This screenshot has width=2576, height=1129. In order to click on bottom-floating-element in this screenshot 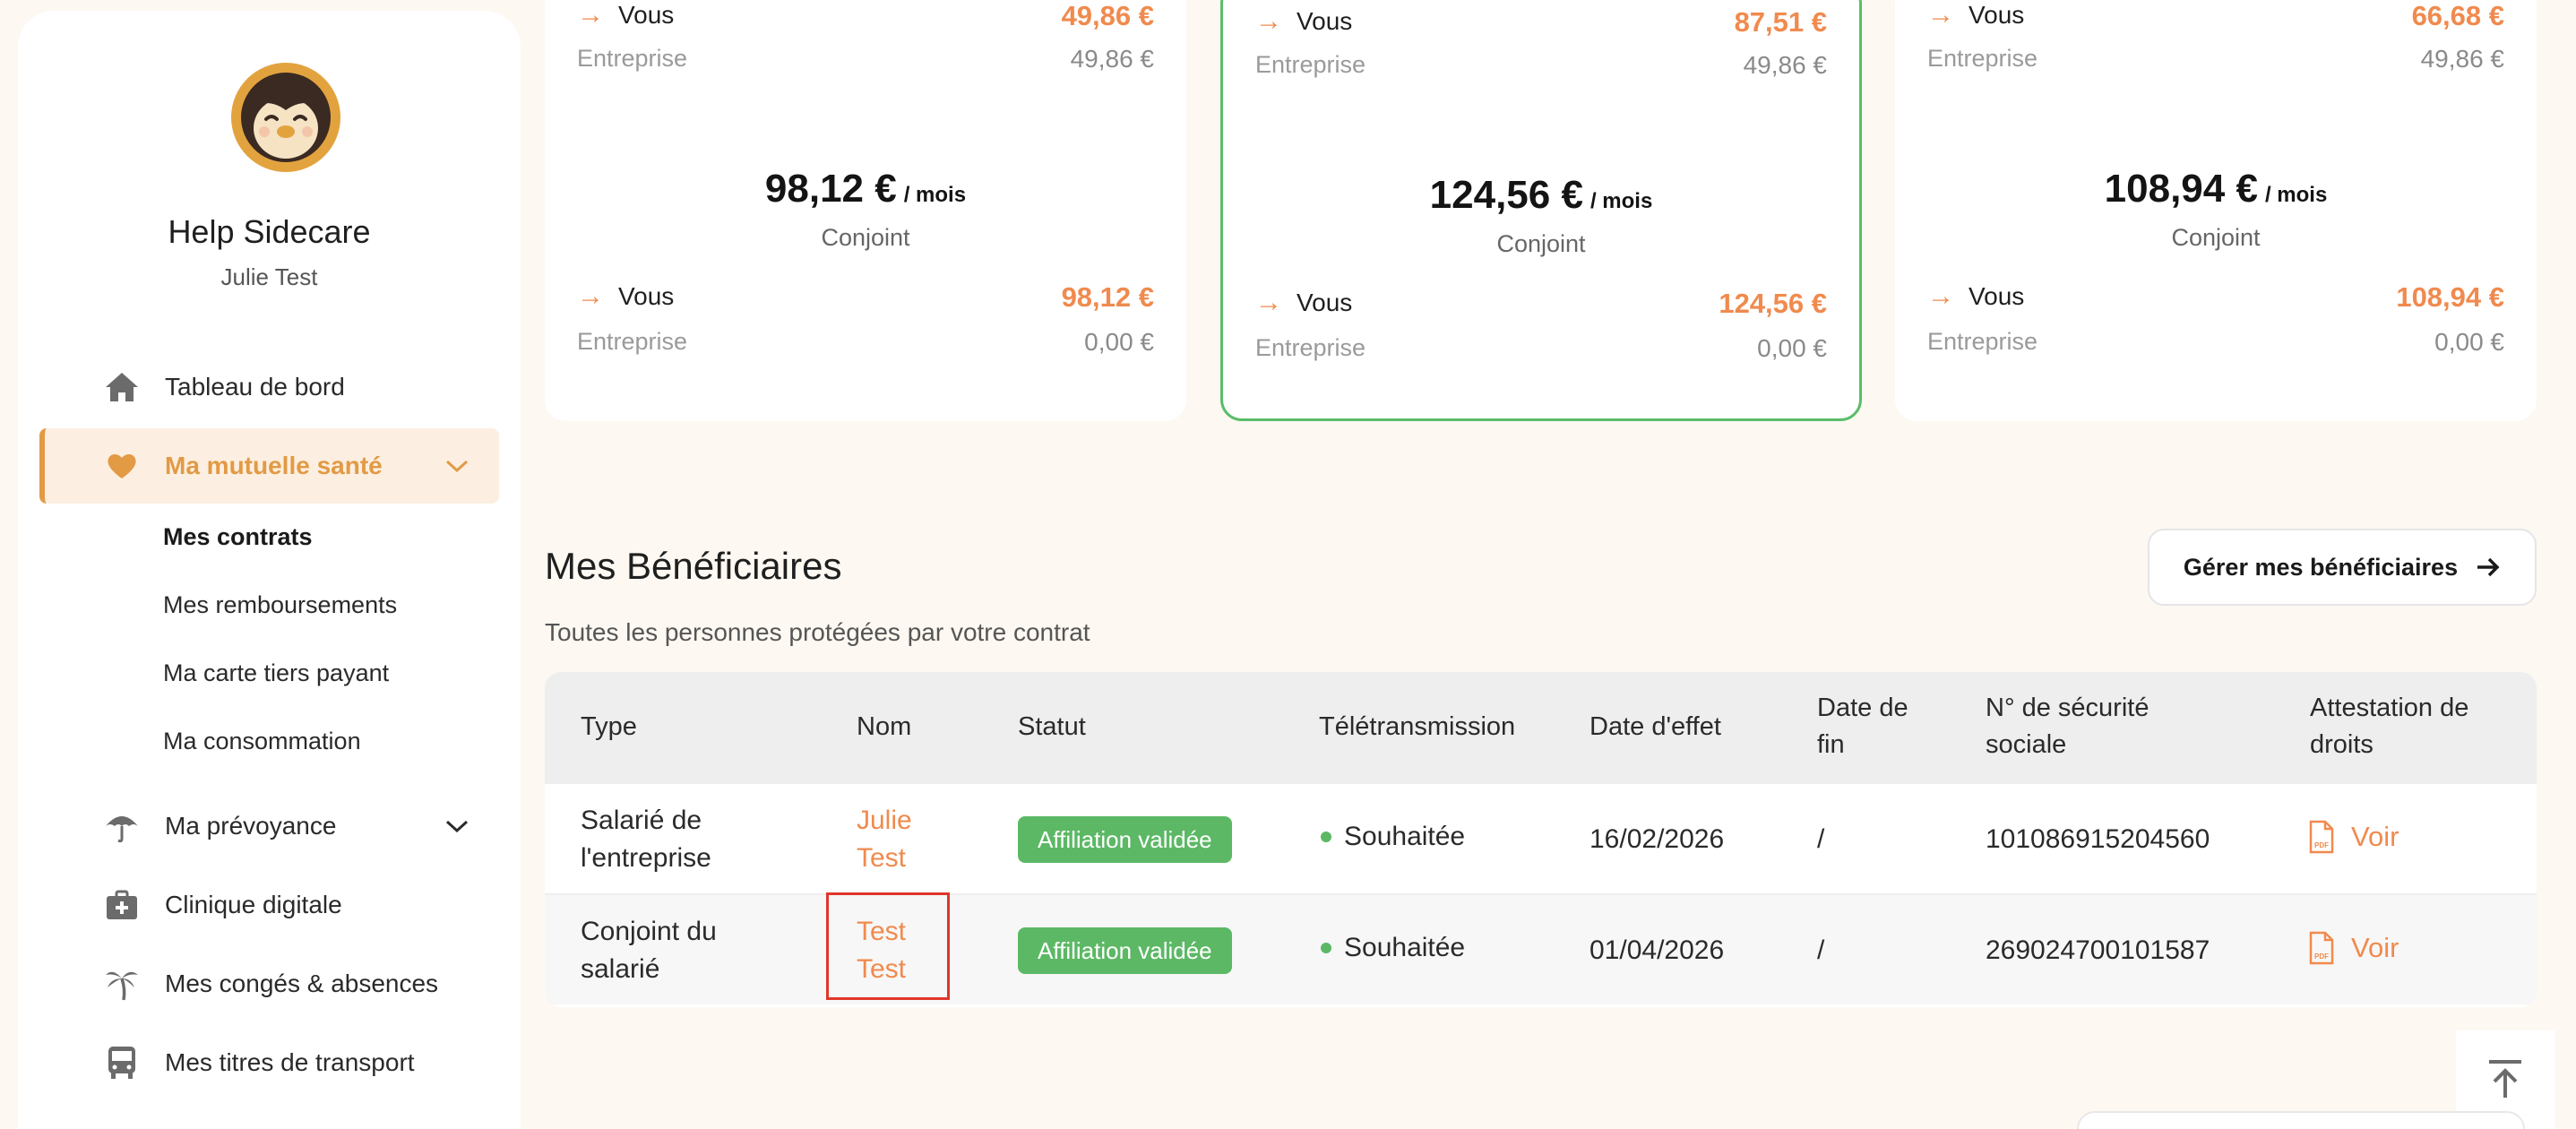, I will do `click(2301, 1120)`.